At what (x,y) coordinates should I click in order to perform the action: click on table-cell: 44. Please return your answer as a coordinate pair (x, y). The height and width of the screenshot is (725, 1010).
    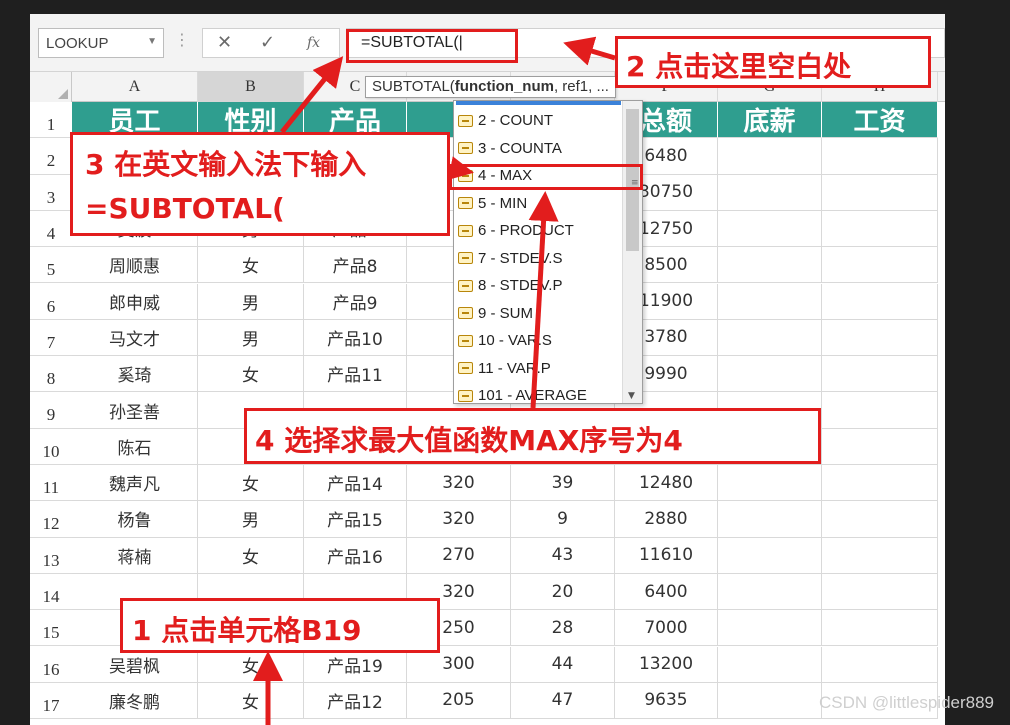
    Looking at the image, I should click on (563, 664).